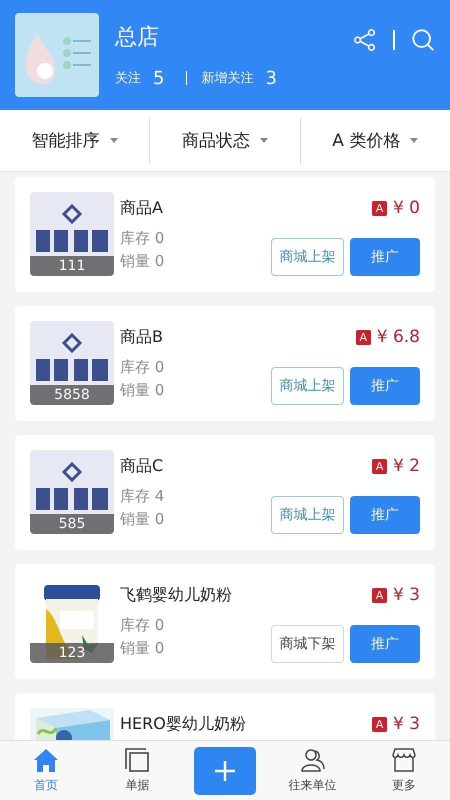 This screenshot has width=450, height=800. What do you see at coordinates (75, 141) in the screenshot?
I see `filter-dropdown: 智能排序` at bounding box center [75, 141].